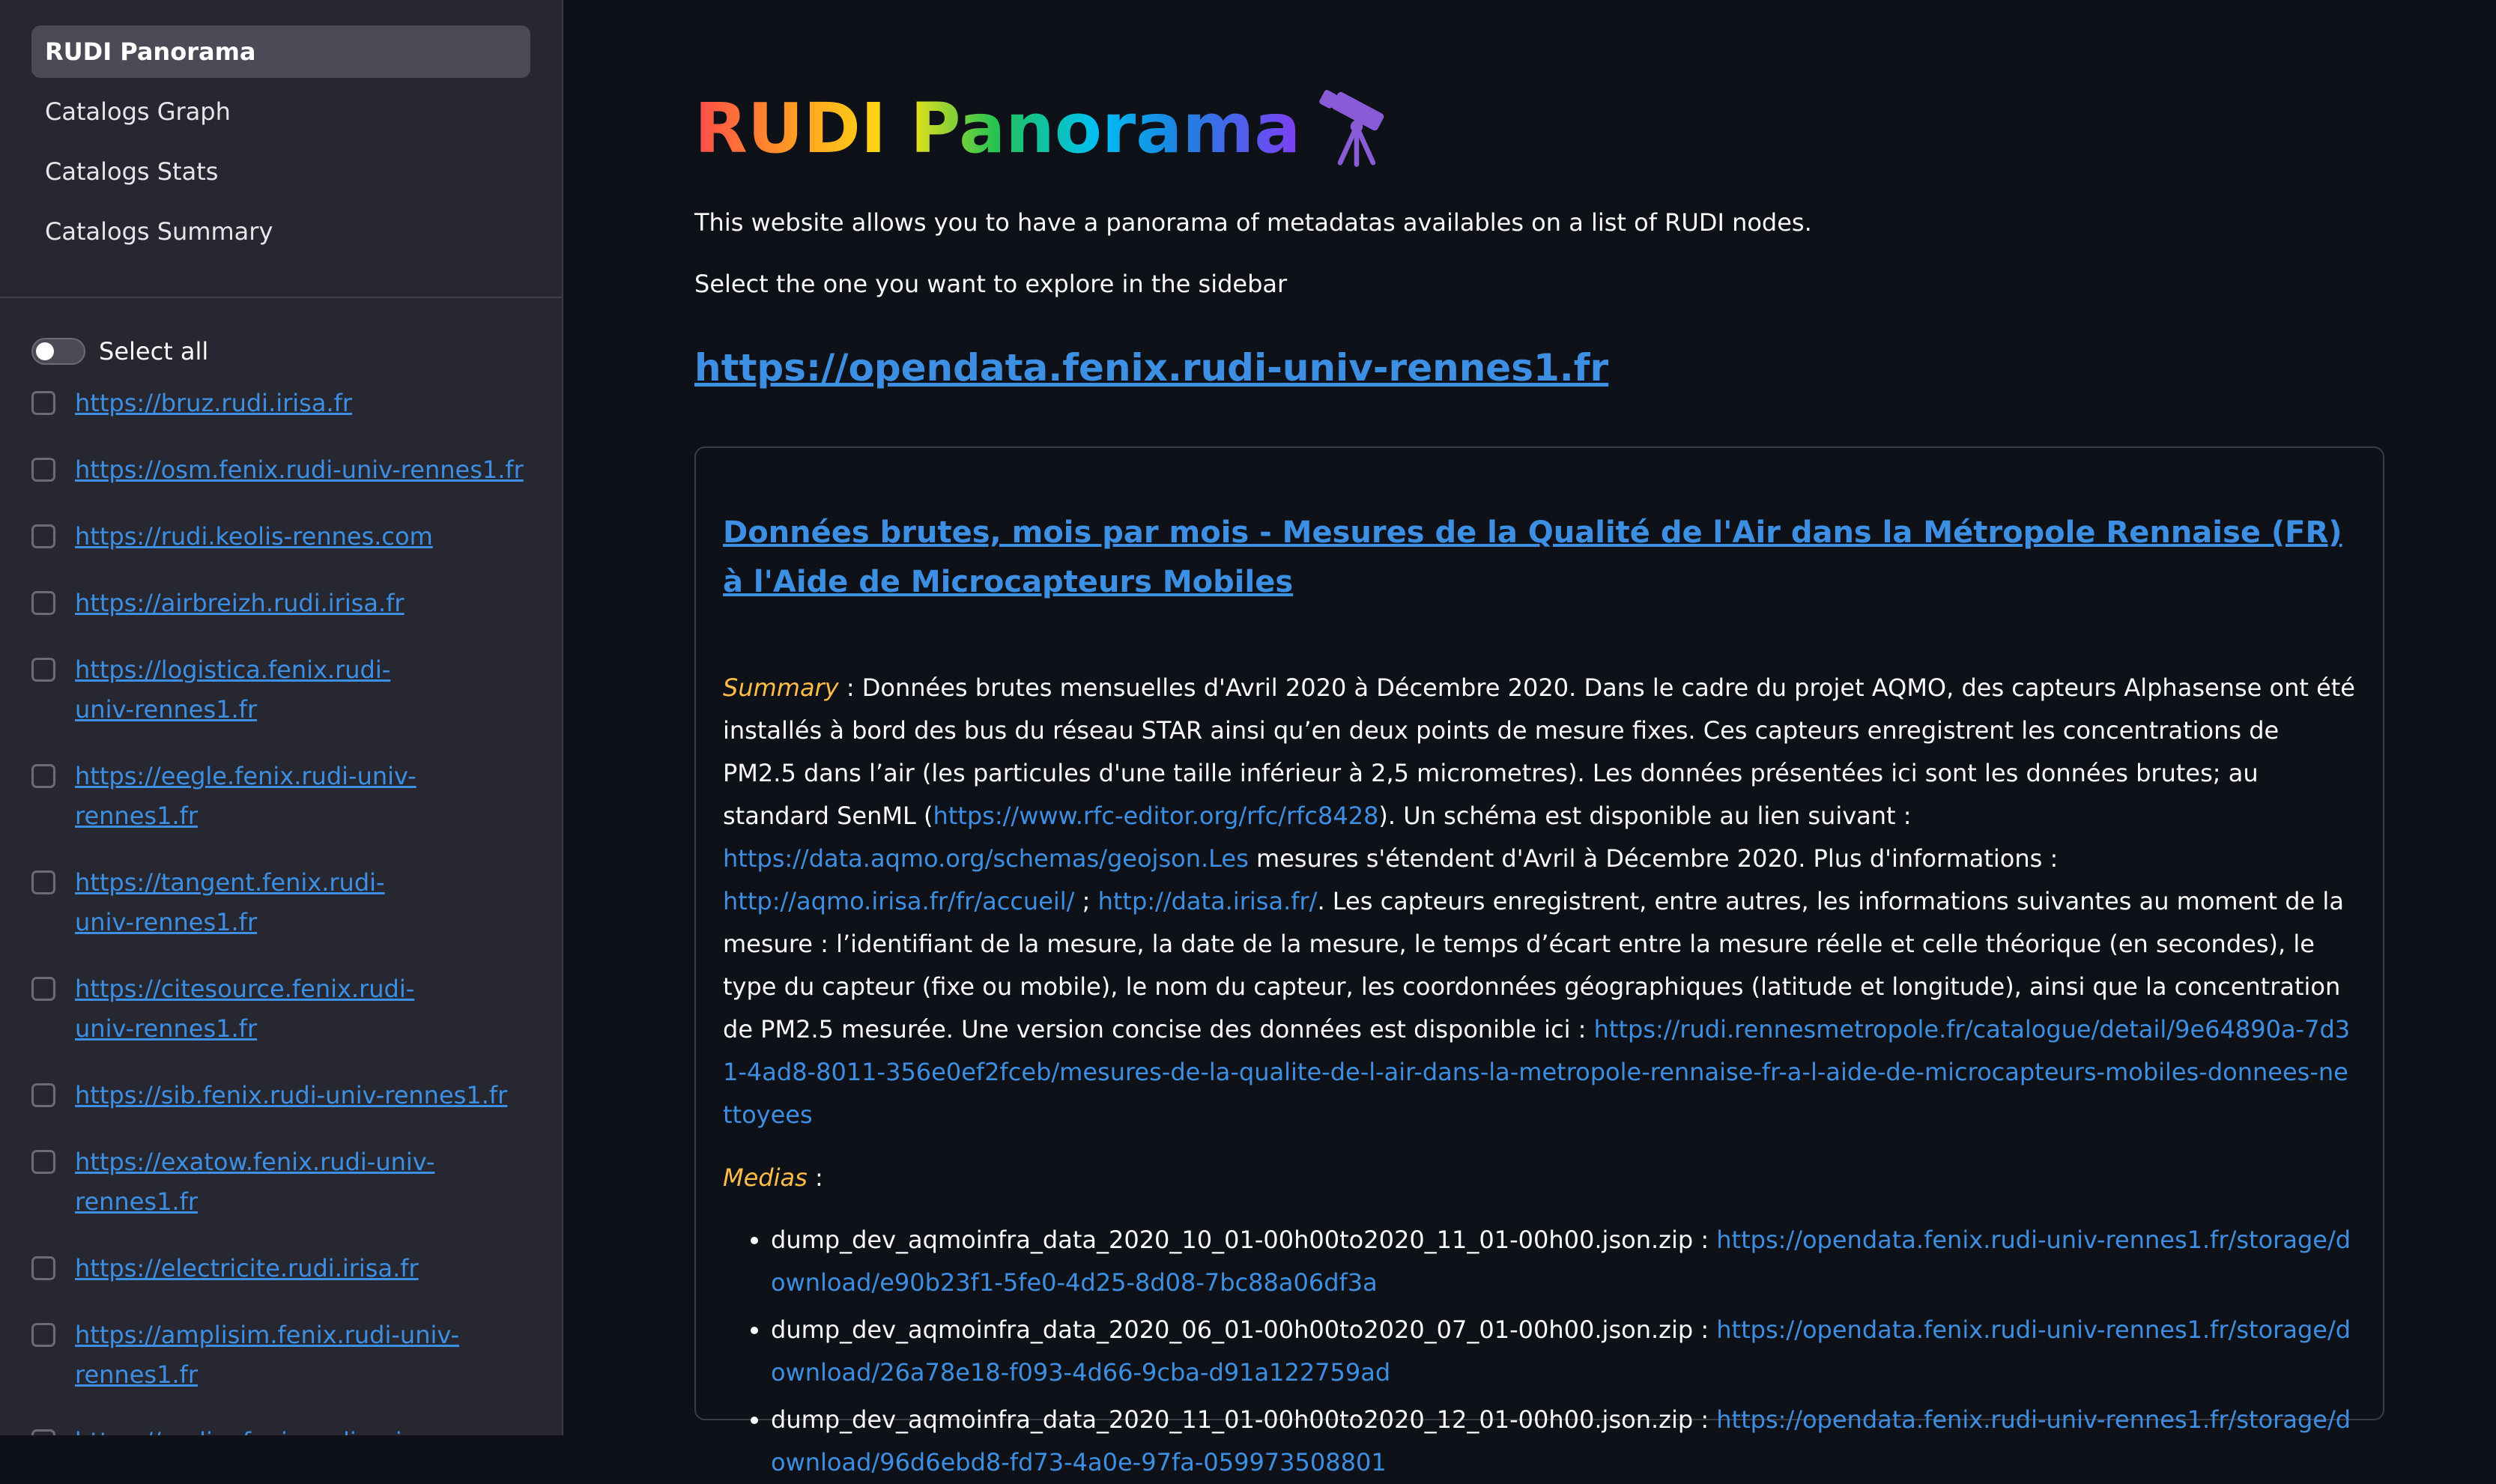 Image resolution: width=2496 pixels, height=1484 pixels. I want to click on summary-link: https://www.rfc-editor.org/rfc/rfc8428, so click(1155, 816).